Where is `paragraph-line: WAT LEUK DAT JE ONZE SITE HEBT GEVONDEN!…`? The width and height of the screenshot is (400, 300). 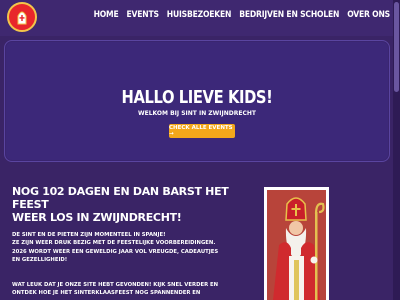
paragraph-line: WAT LEUK DAT JE ONZE SITE HEBT GEVONDEN!… is located at coordinates (115, 285).